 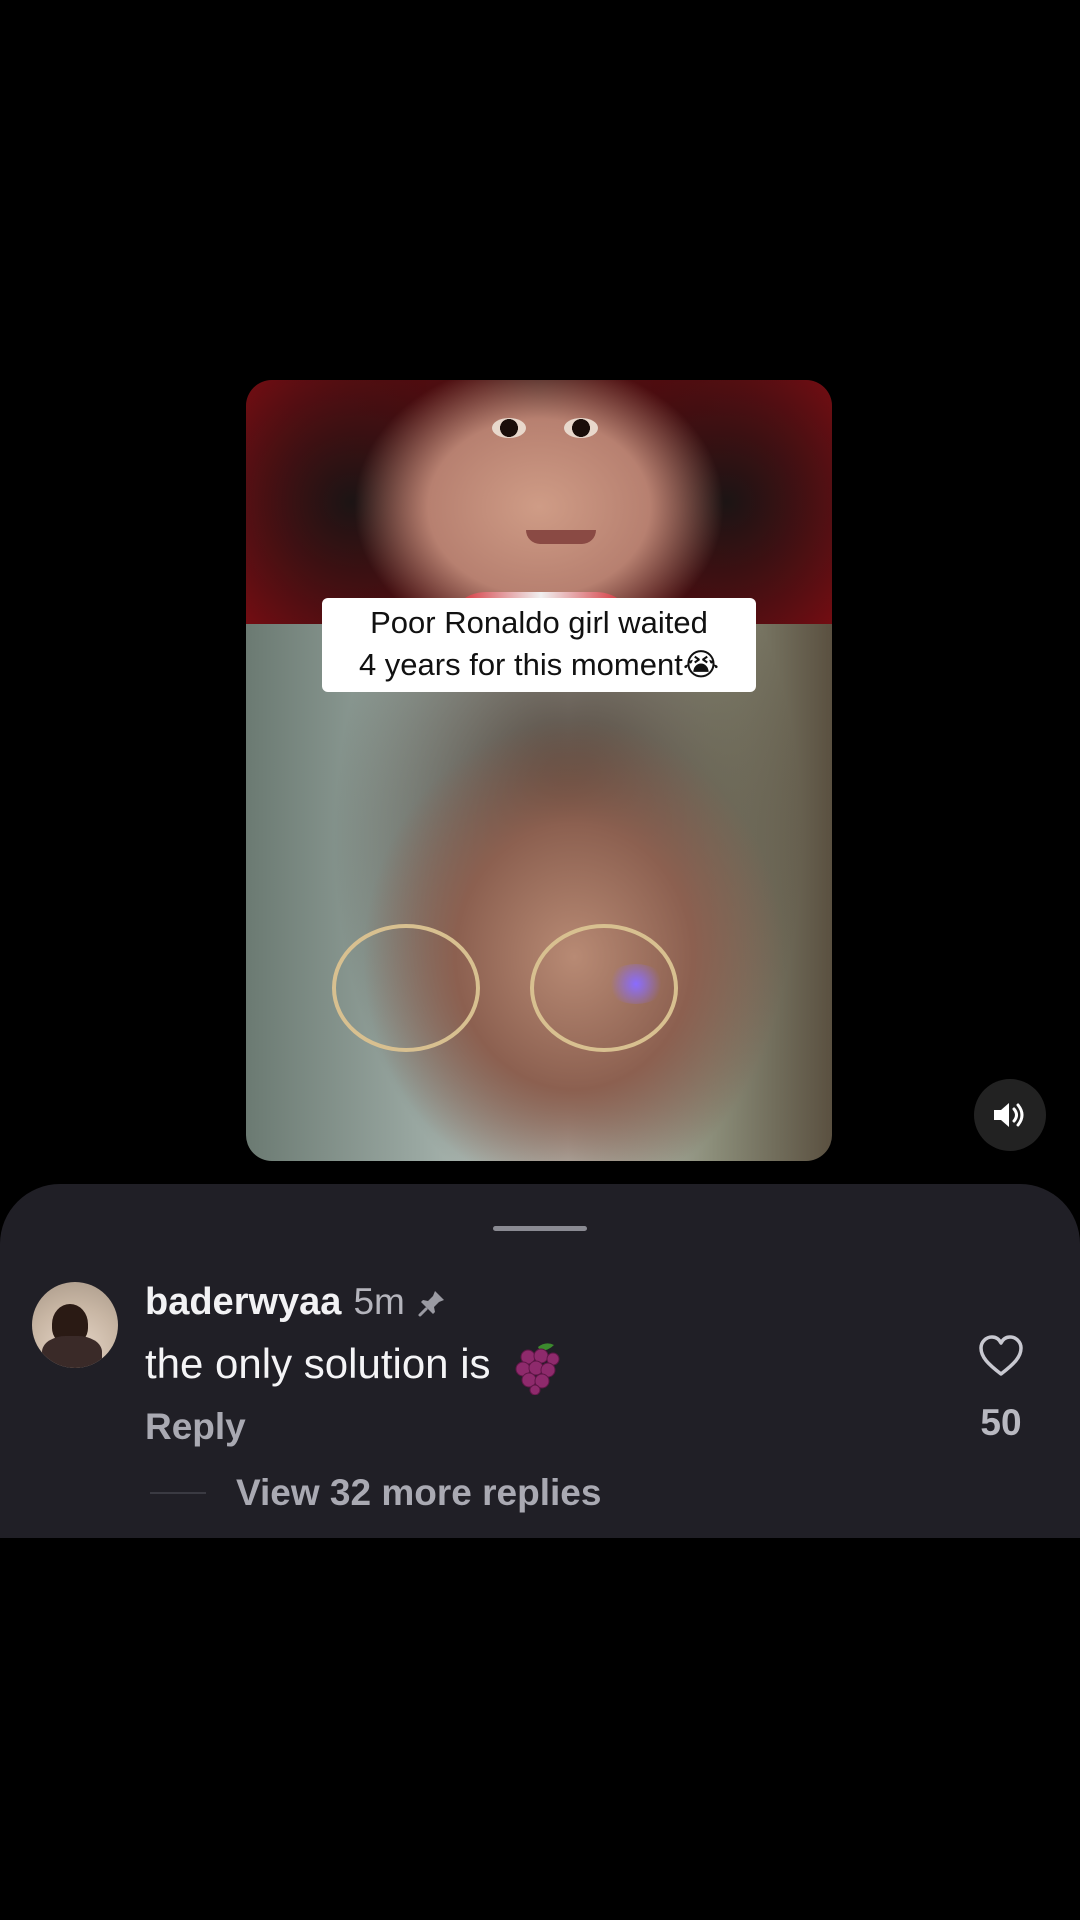 I want to click on comment-header: baderwyaa 5m, so click(x=296, y=1302).